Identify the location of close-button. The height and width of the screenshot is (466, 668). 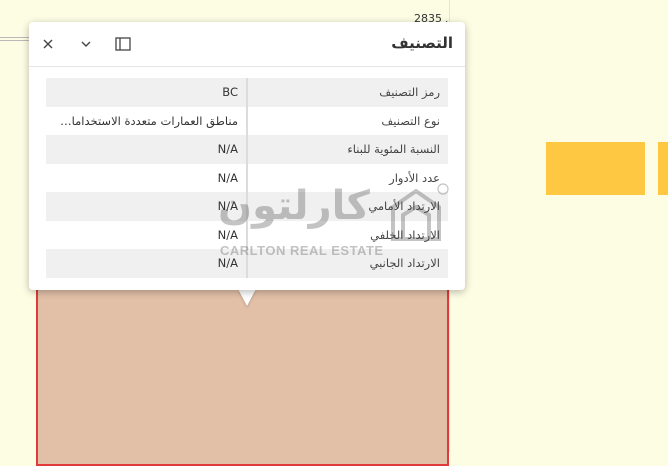
(48, 44).